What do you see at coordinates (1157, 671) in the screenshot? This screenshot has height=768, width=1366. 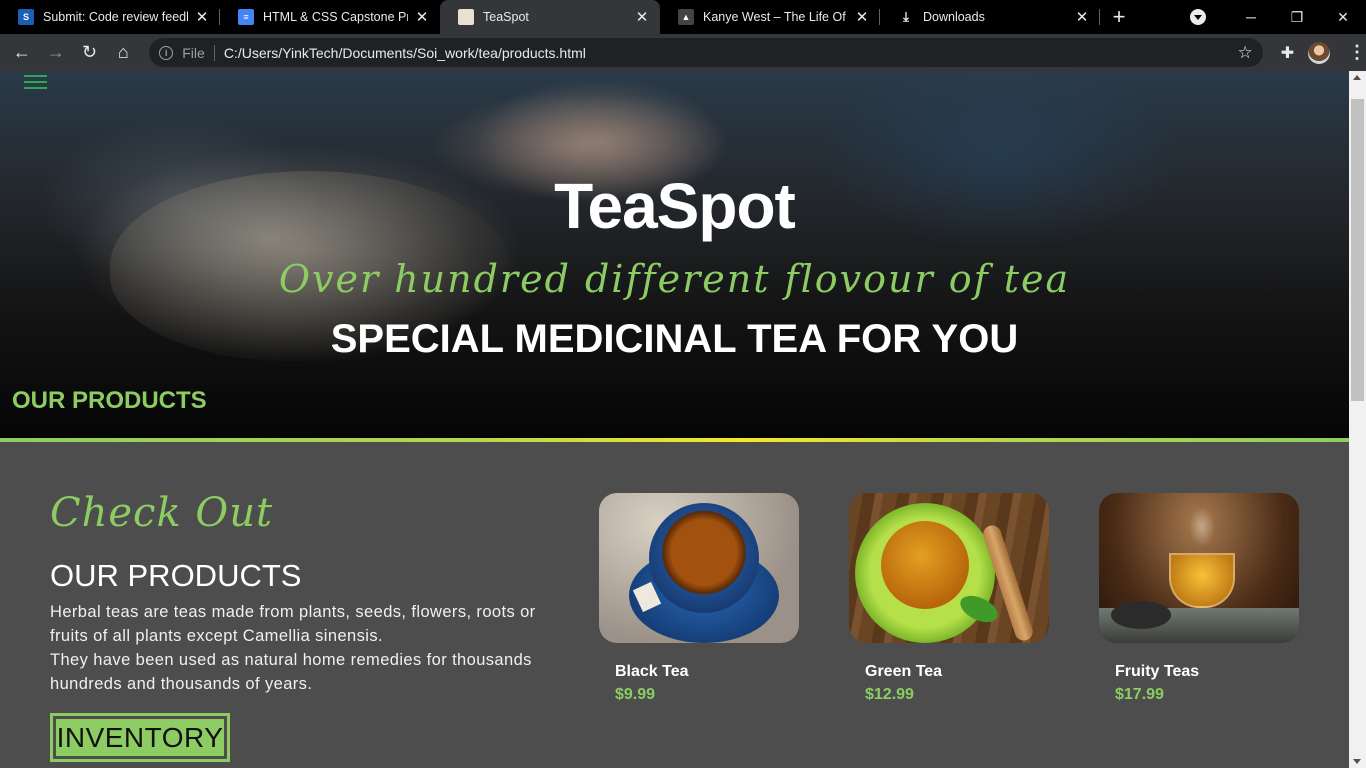 I see `product-name: Fruity Teas` at bounding box center [1157, 671].